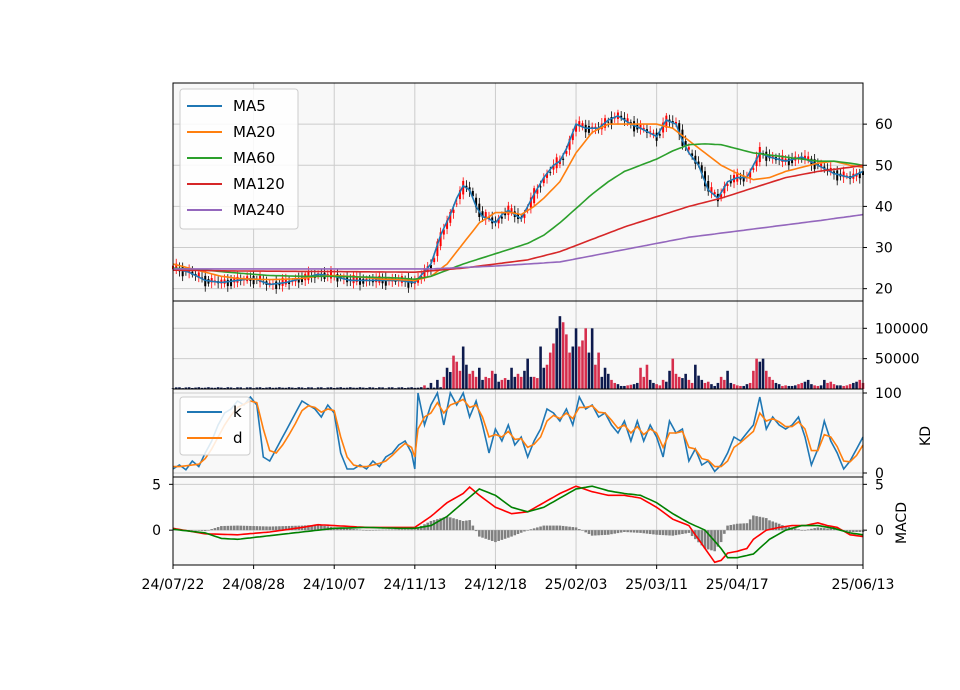  What do you see at coordinates (259, 184) in the screenshot?
I see `legend-label-ma120: MA120` at bounding box center [259, 184].